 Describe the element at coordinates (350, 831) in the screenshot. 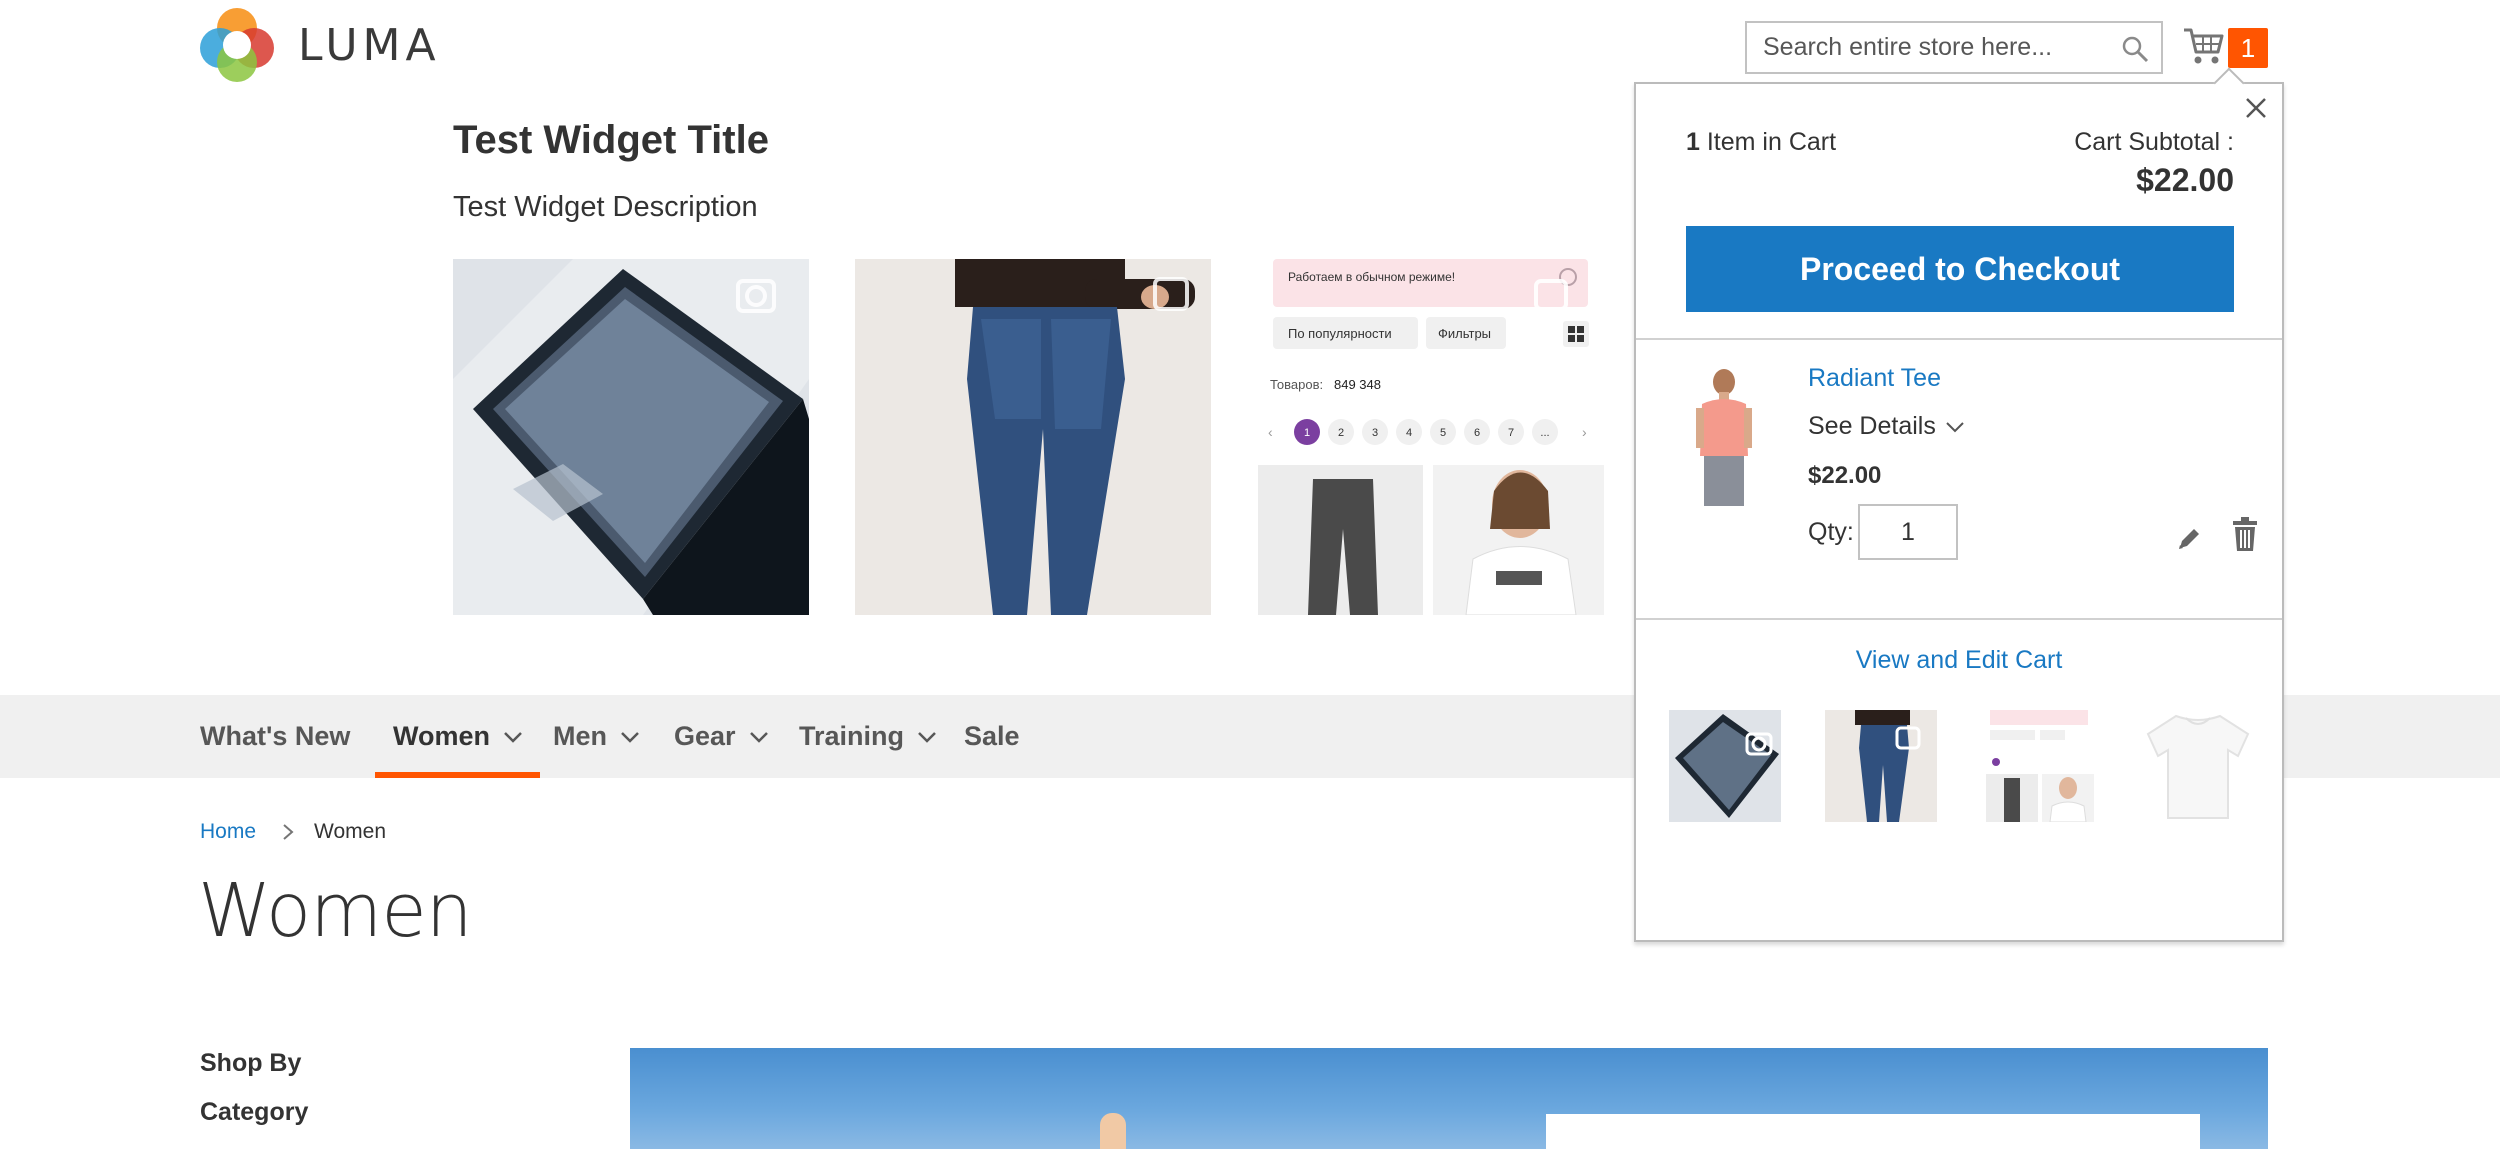

I see `breadcrumb-current: Women` at that location.